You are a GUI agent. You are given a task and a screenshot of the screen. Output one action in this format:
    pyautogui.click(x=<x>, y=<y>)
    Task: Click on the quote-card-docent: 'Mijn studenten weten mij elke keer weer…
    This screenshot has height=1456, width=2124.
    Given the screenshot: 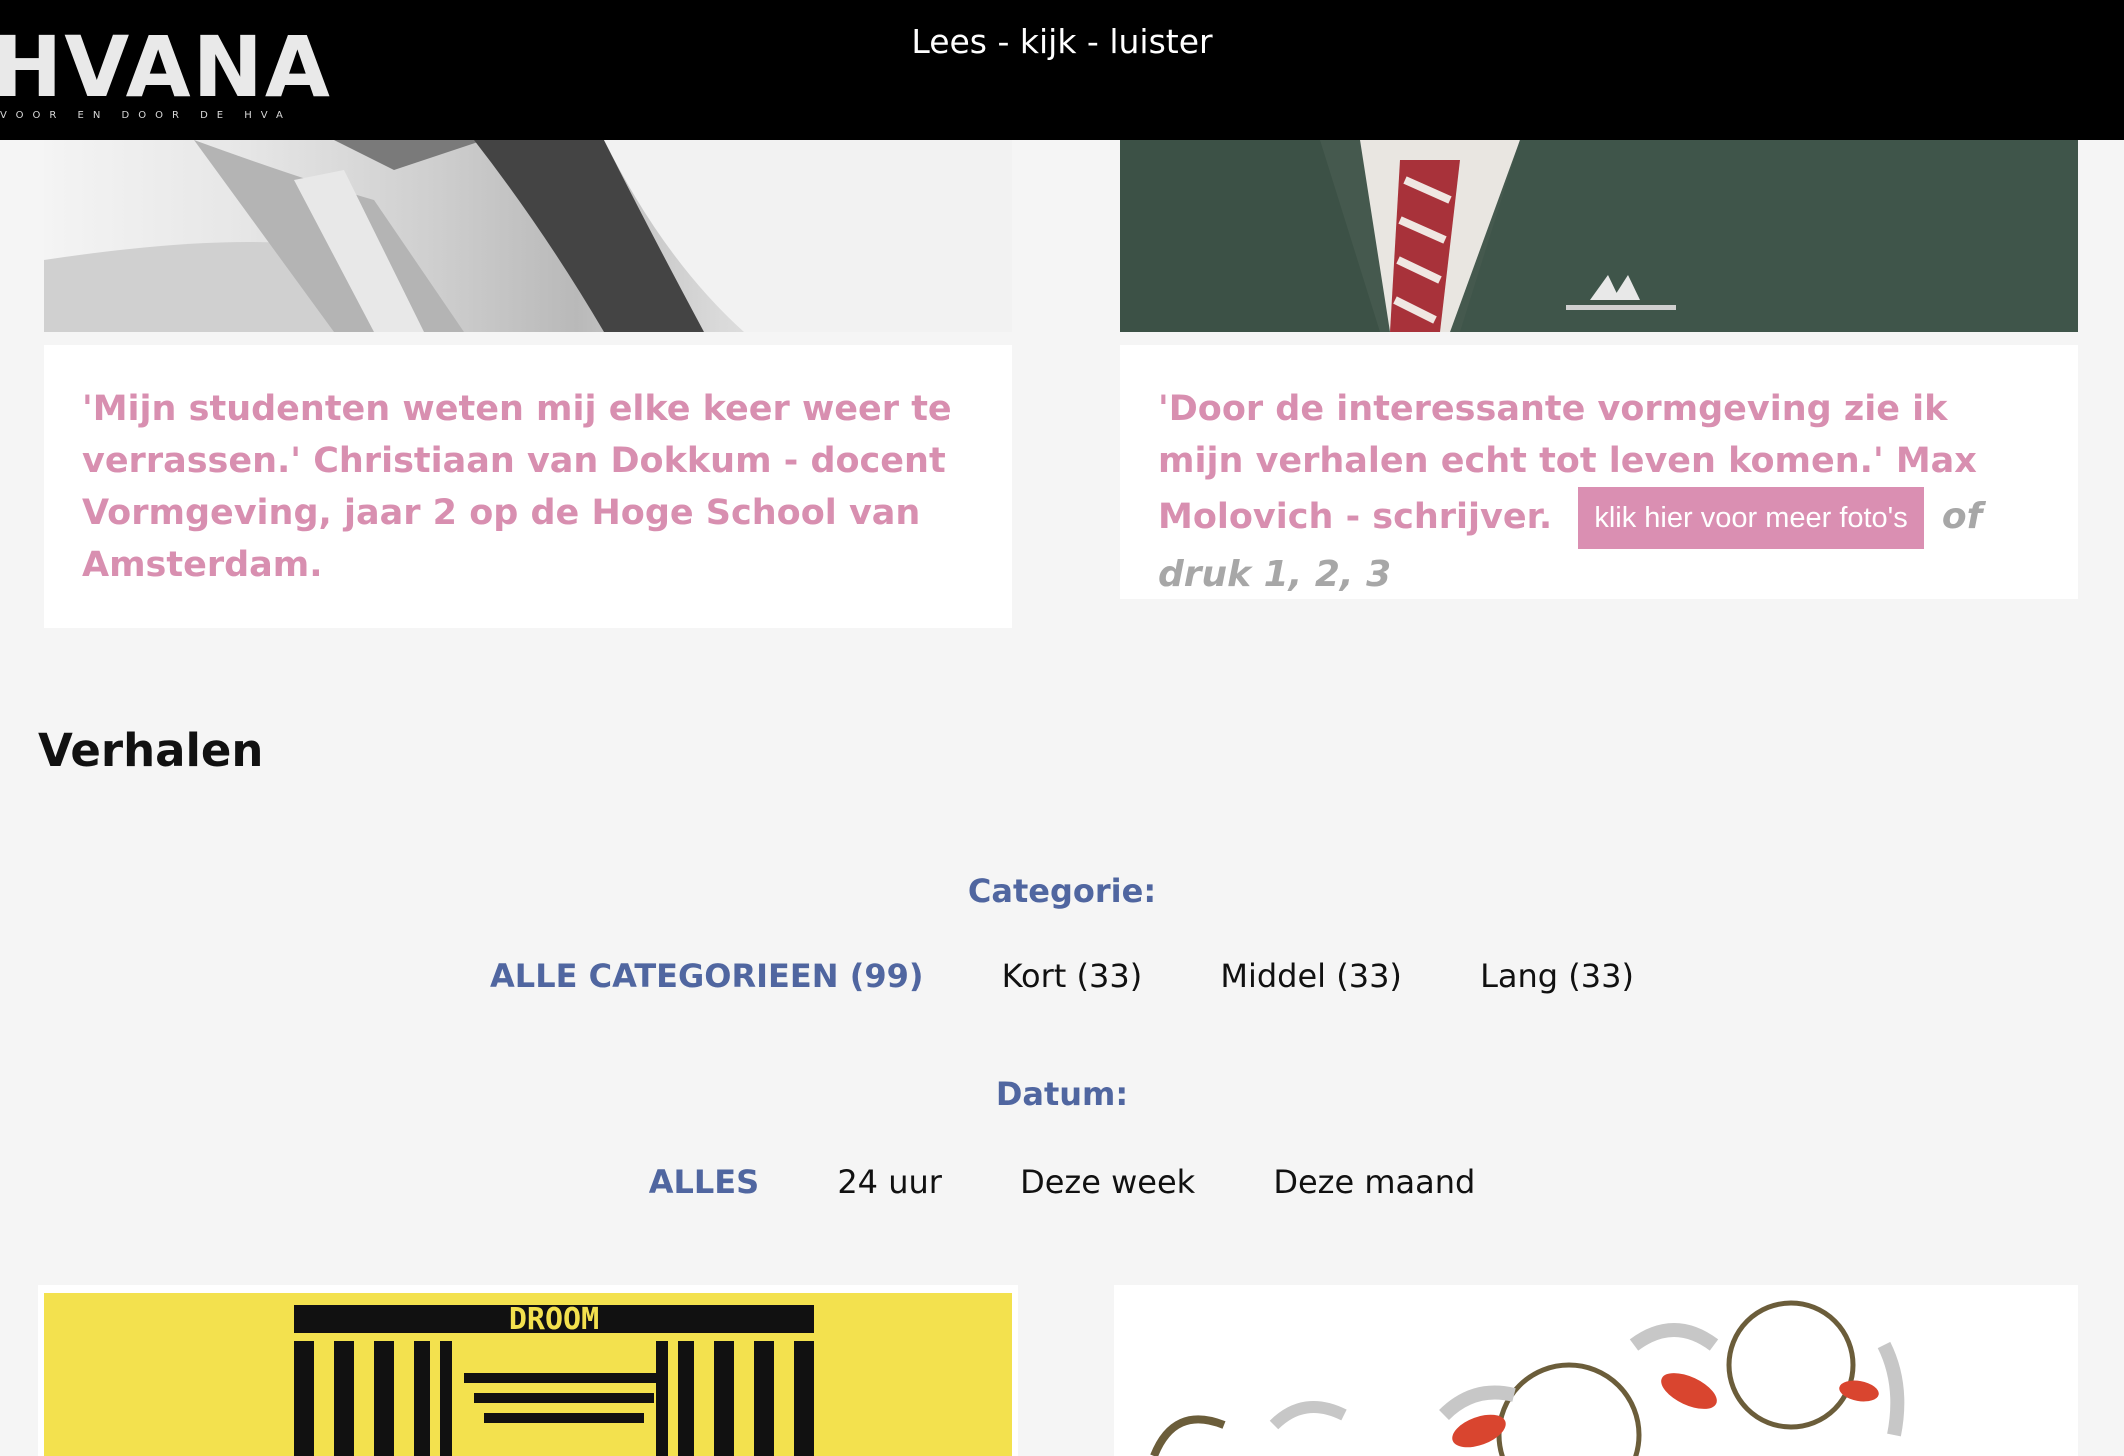 What is the action you would take?
    pyautogui.click(x=528, y=486)
    